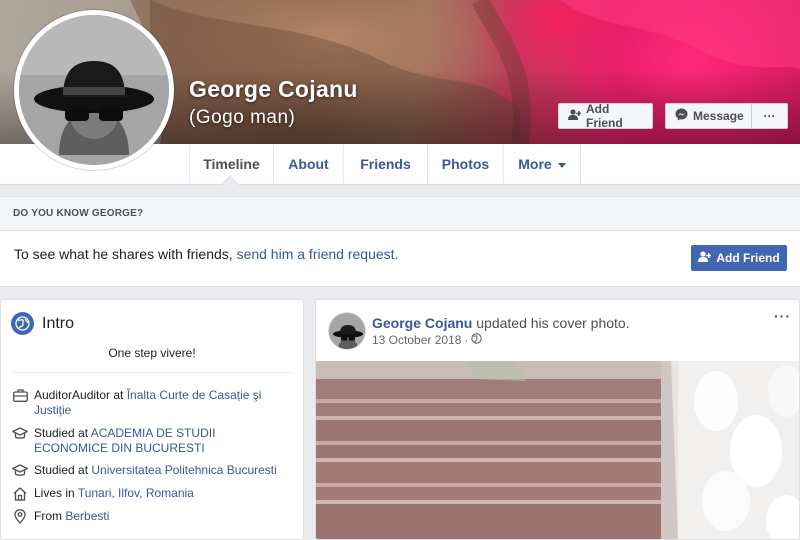 This screenshot has width=800, height=540. Describe the element at coordinates (62, 433) in the screenshot. I see `intro-item-education-1-prefix: Studied at` at that location.